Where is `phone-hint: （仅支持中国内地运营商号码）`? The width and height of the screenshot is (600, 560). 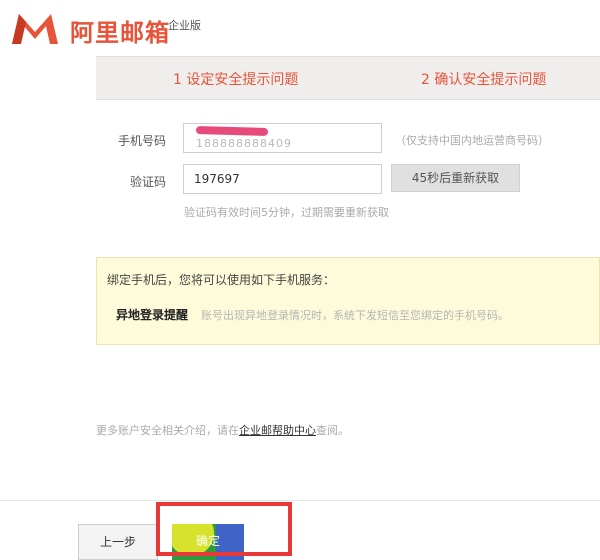 phone-hint: （仅支持中国内地运营商号码） is located at coordinates (472, 140).